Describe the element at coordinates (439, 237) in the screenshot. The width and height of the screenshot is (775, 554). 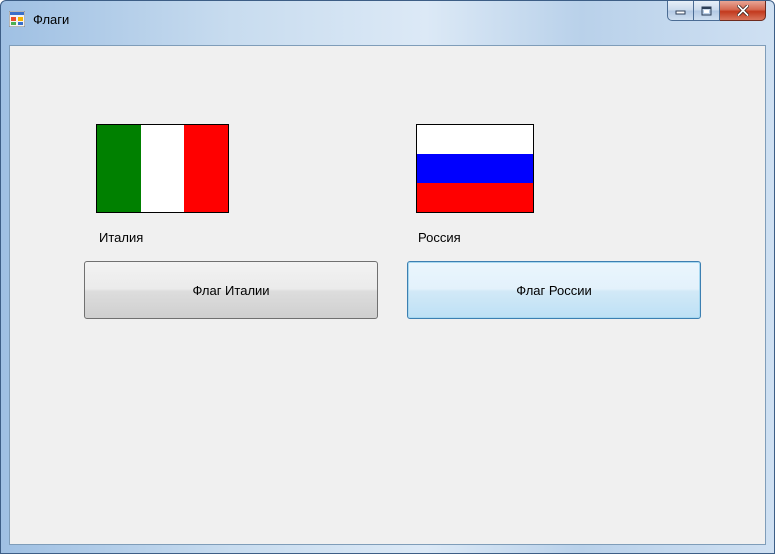
I see `russia-label: Россия` at that location.